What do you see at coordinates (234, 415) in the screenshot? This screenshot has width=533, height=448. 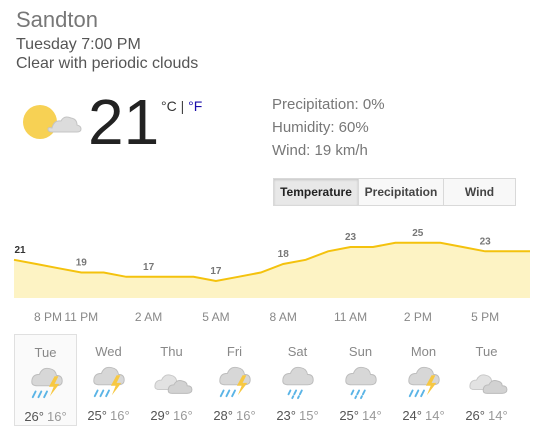 I see `day-temps: 28° 16°` at bounding box center [234, 415].